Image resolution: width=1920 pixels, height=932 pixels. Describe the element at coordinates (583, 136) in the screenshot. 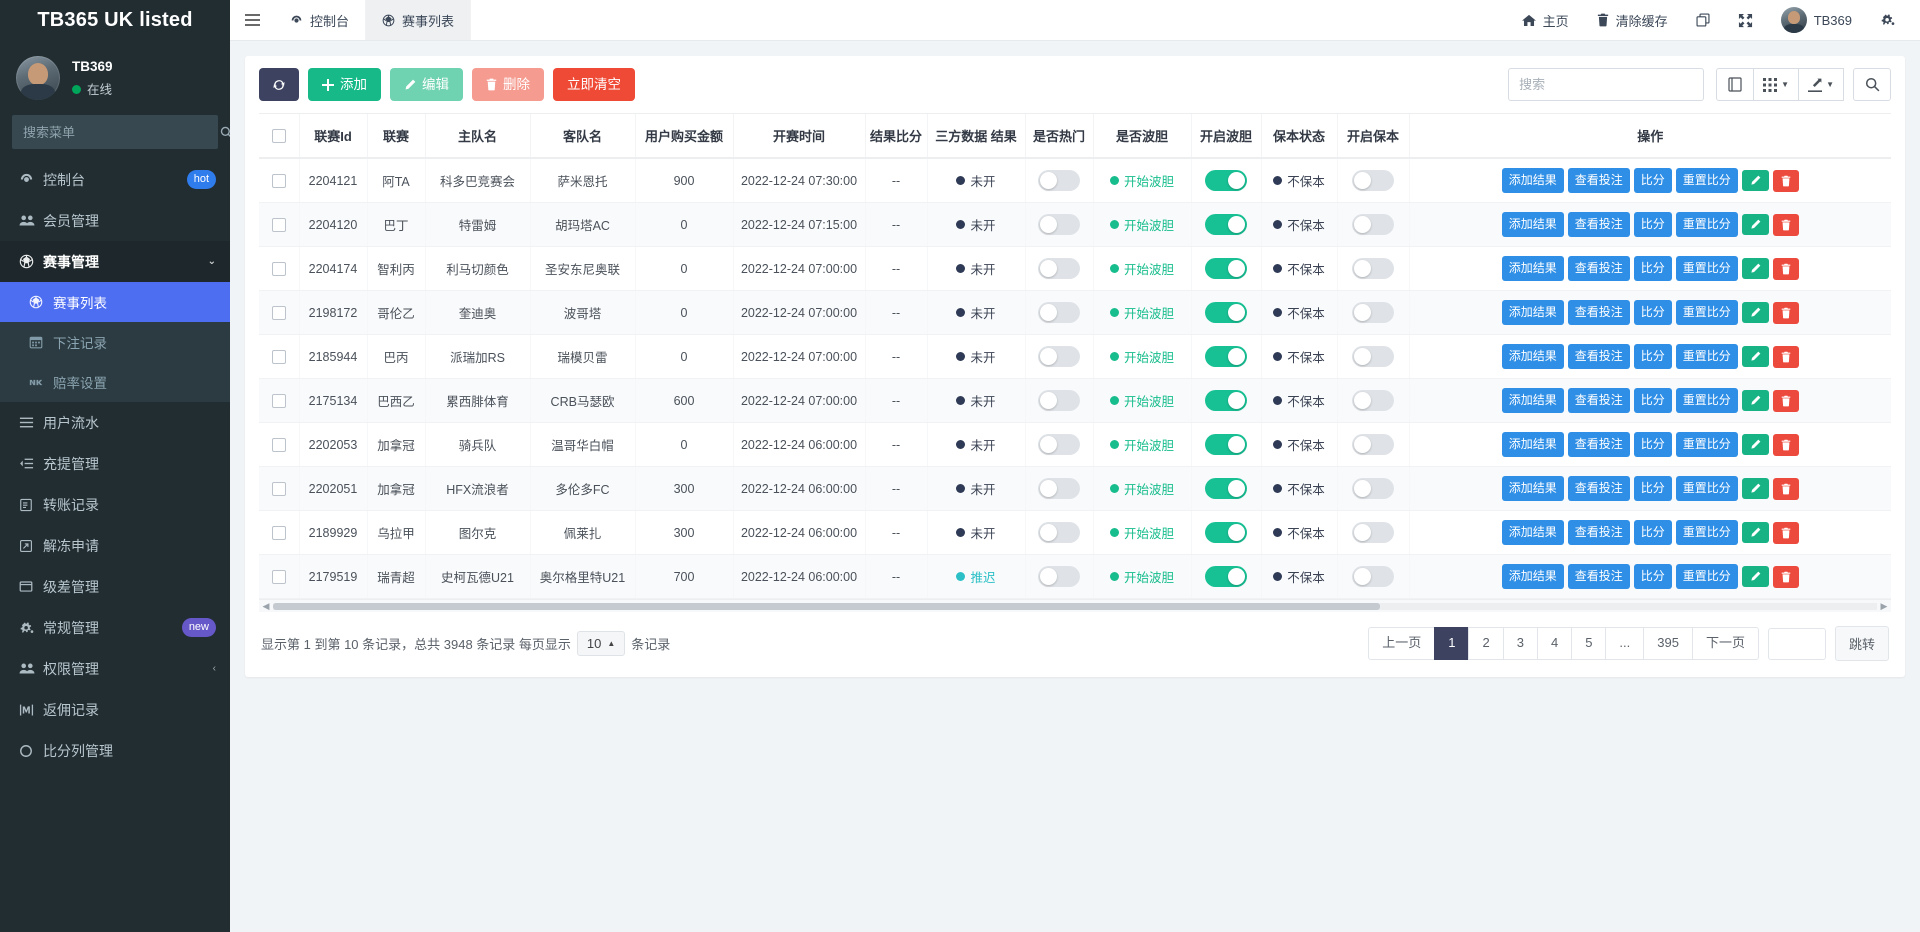

I see `col-away-team: 客队名` at that location.